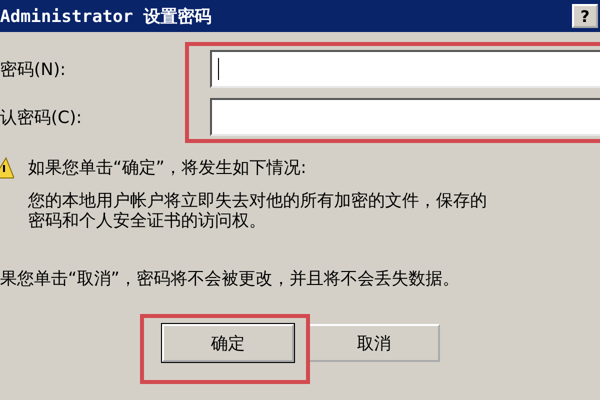  Describe the element at coordinates (147, 221) in the screenshot. I see `warning-text: 密码和个人安全证书的访问权。` at that location.